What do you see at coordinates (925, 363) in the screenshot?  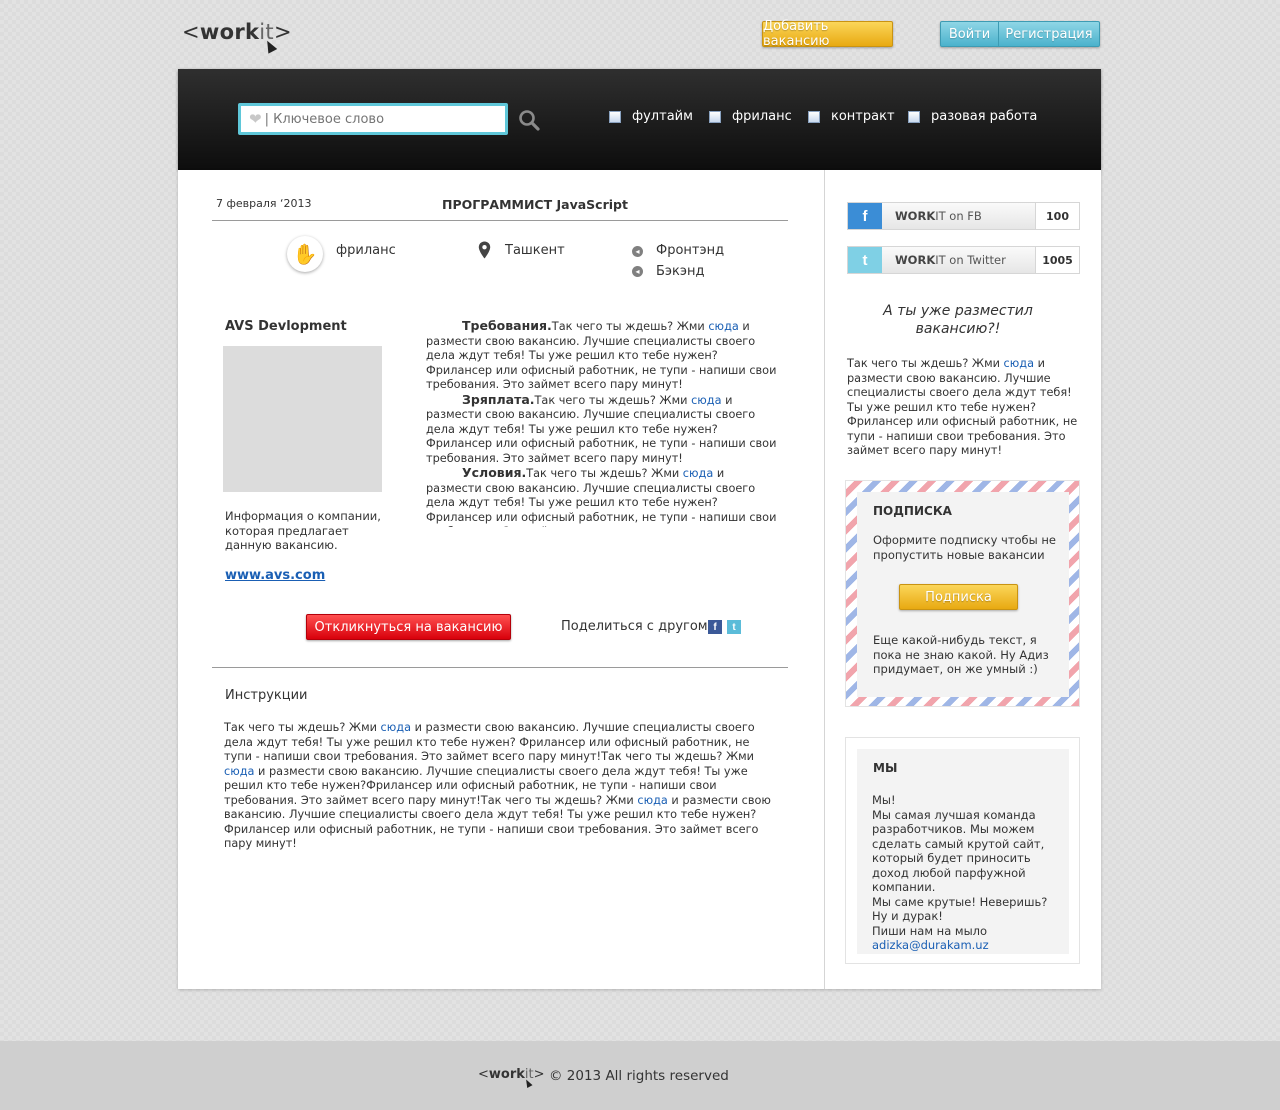 I see `promo-segment: Так чего ты ждешь? Жми` at bounding box center [925, 363].